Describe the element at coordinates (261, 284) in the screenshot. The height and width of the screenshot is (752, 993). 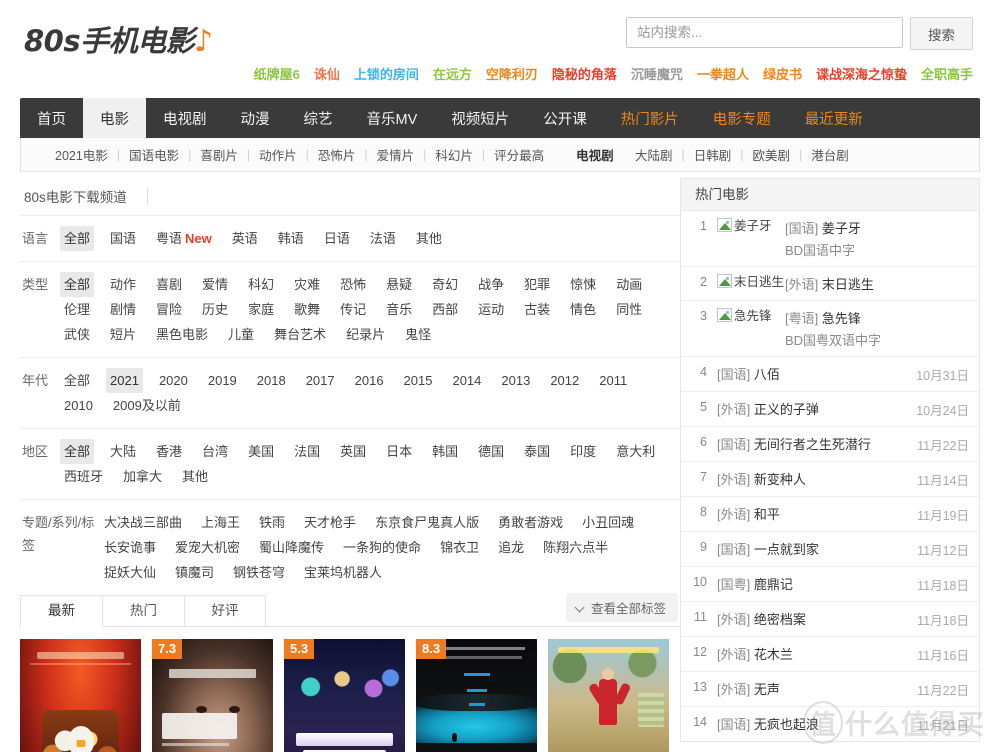
I see `filter-option: 科幻` at that location.